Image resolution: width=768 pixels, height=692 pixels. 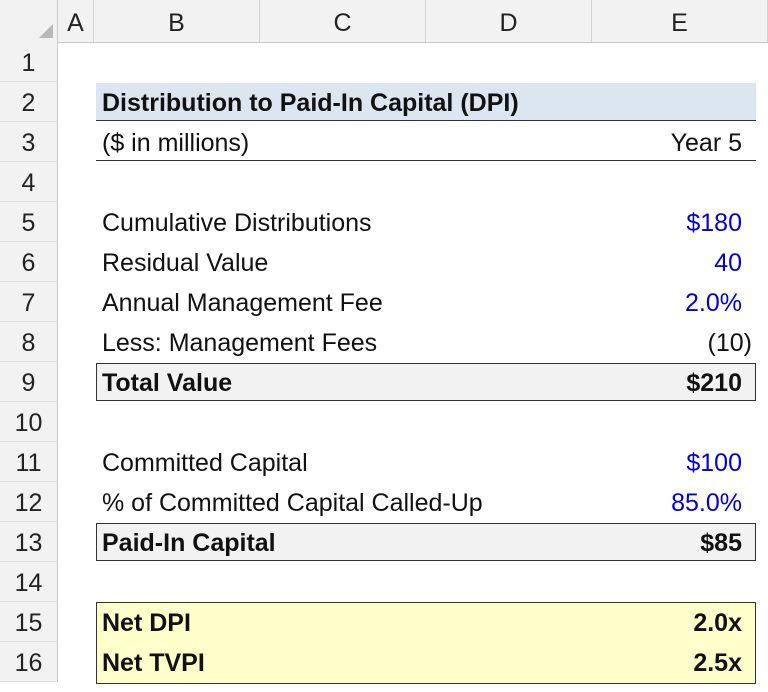 I want to click on select-all-icon, so click(x=46, y=31).